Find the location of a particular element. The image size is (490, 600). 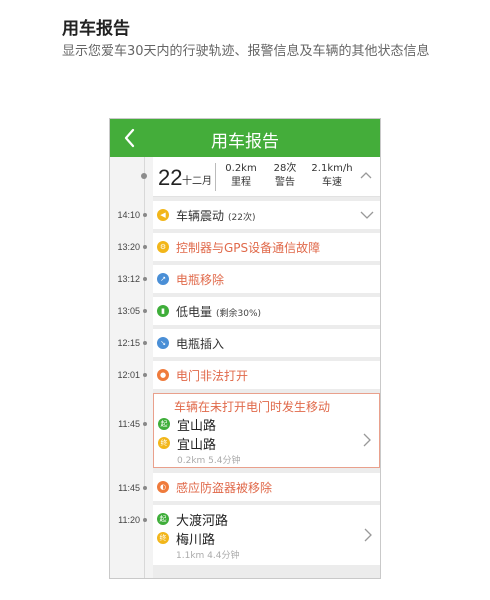

event-time: 13:12 is located at coordinates (128, 279).